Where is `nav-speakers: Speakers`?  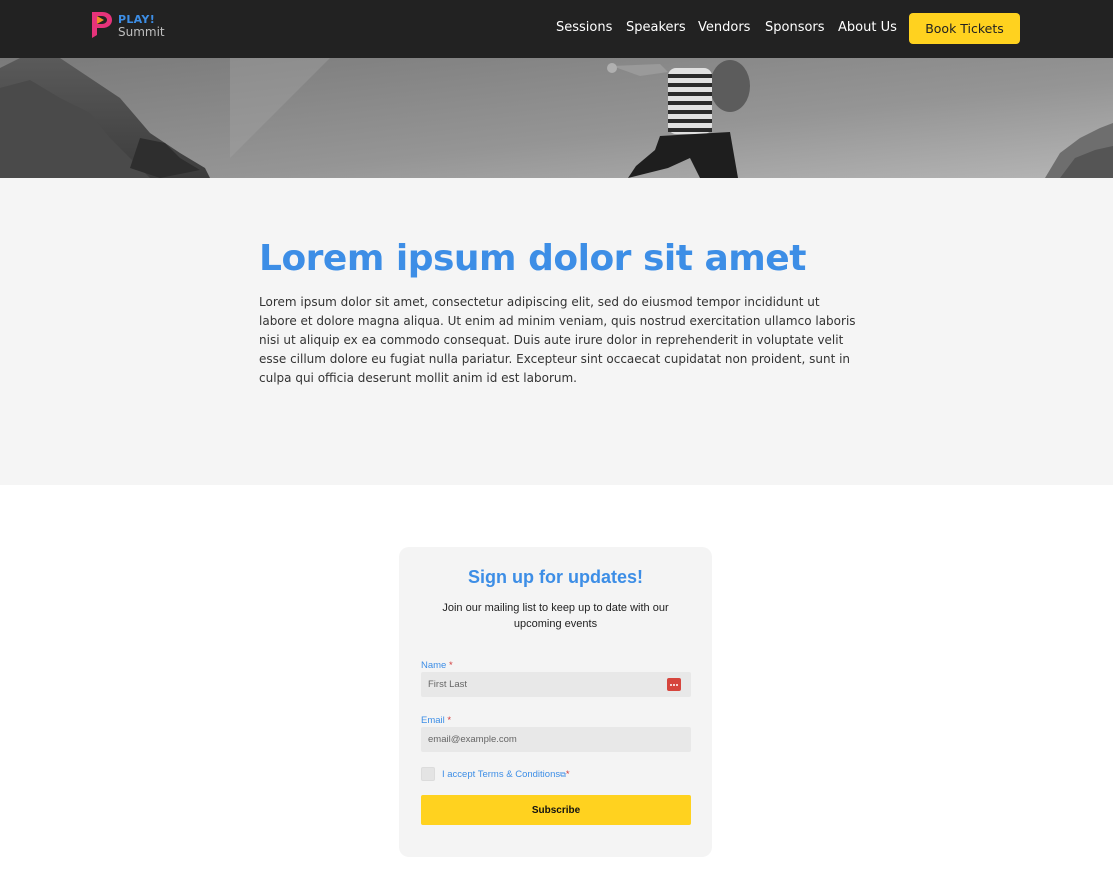
nav-speakers: Speakers is located at coordinates (656, 27).